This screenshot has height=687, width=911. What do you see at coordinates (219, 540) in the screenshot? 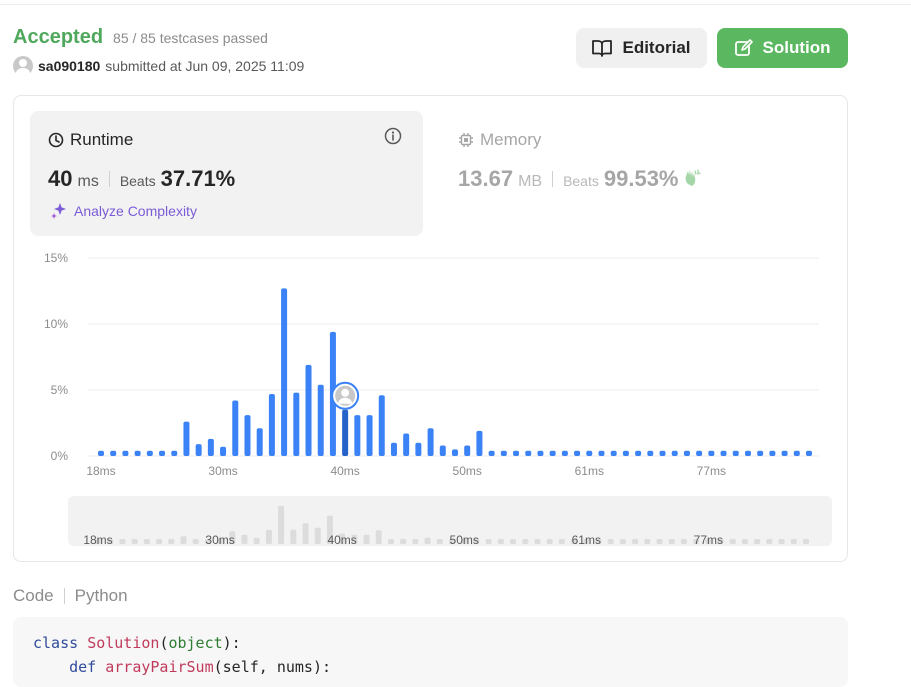
I see `overview-tick-label: 30ms` at bounding box center [219, 540].